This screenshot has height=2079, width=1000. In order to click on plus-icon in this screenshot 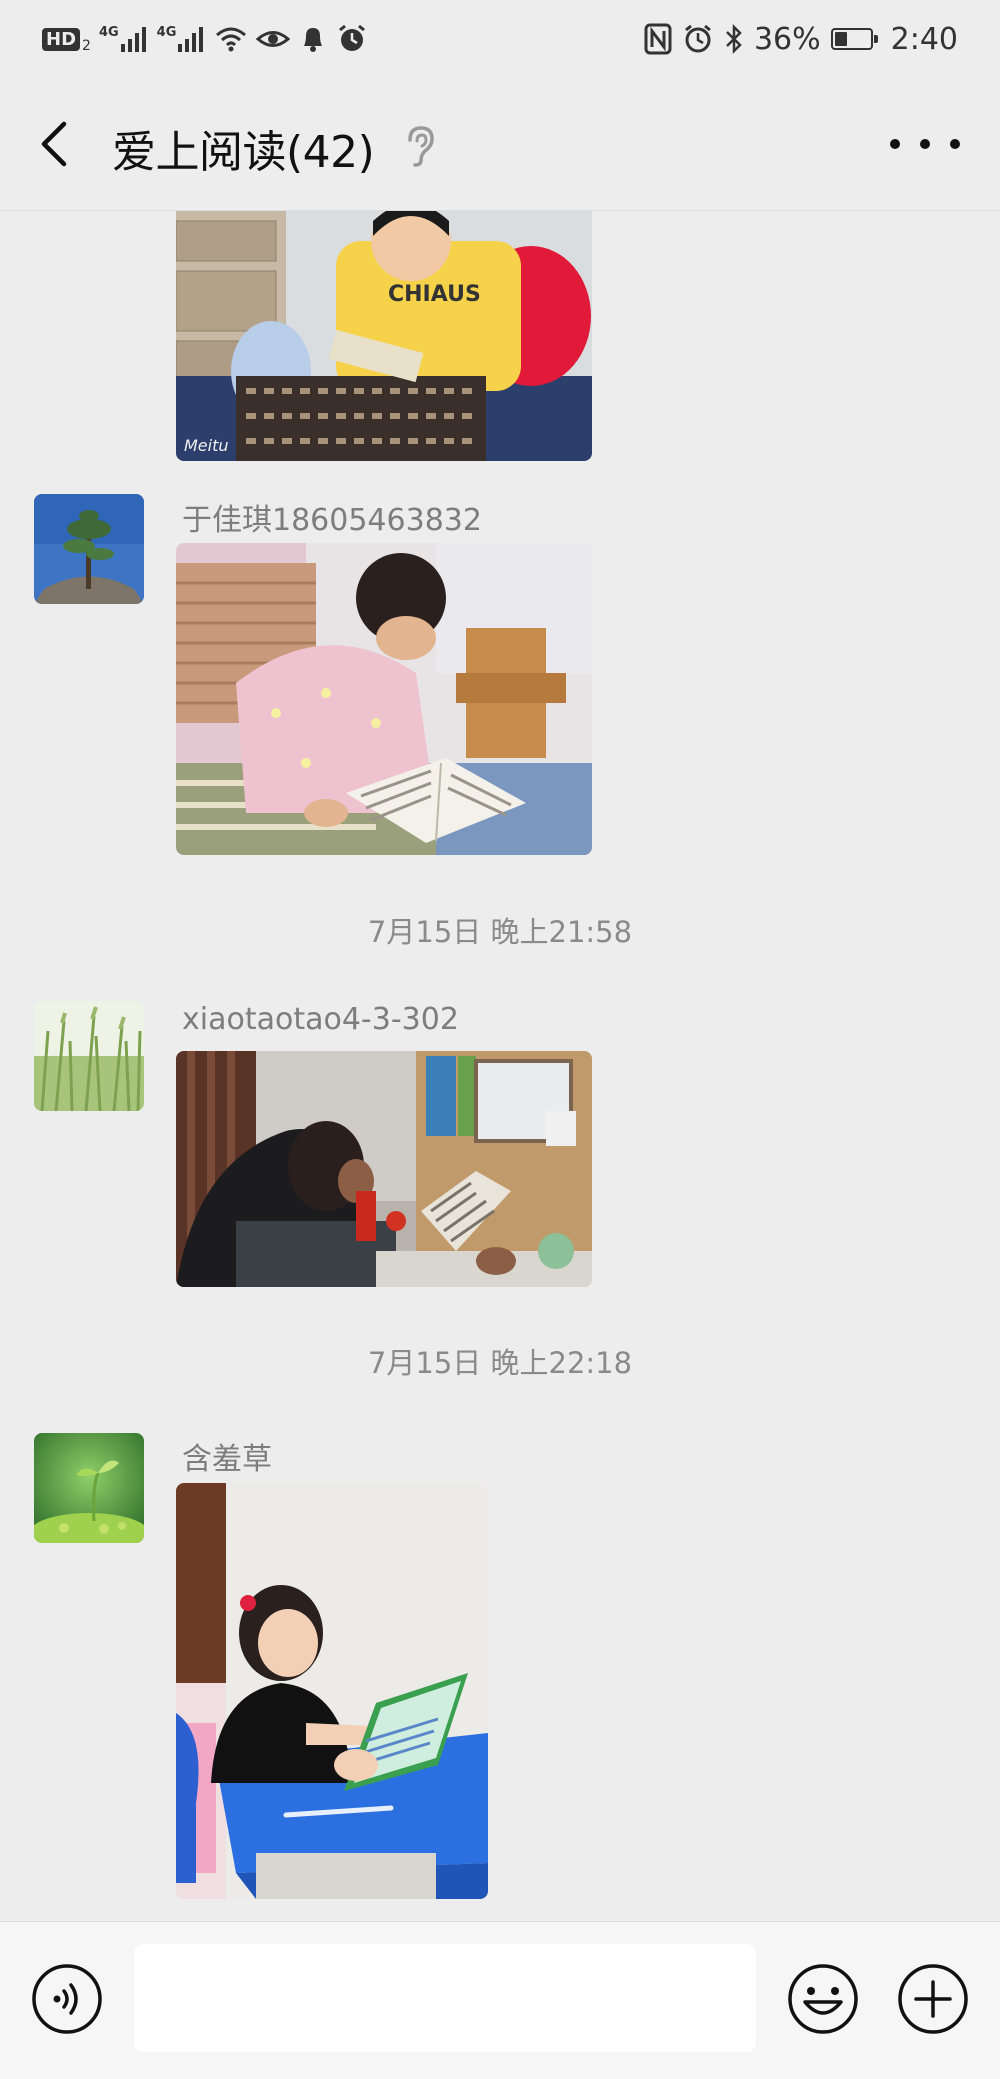, I will do `click(933, 1999)`.